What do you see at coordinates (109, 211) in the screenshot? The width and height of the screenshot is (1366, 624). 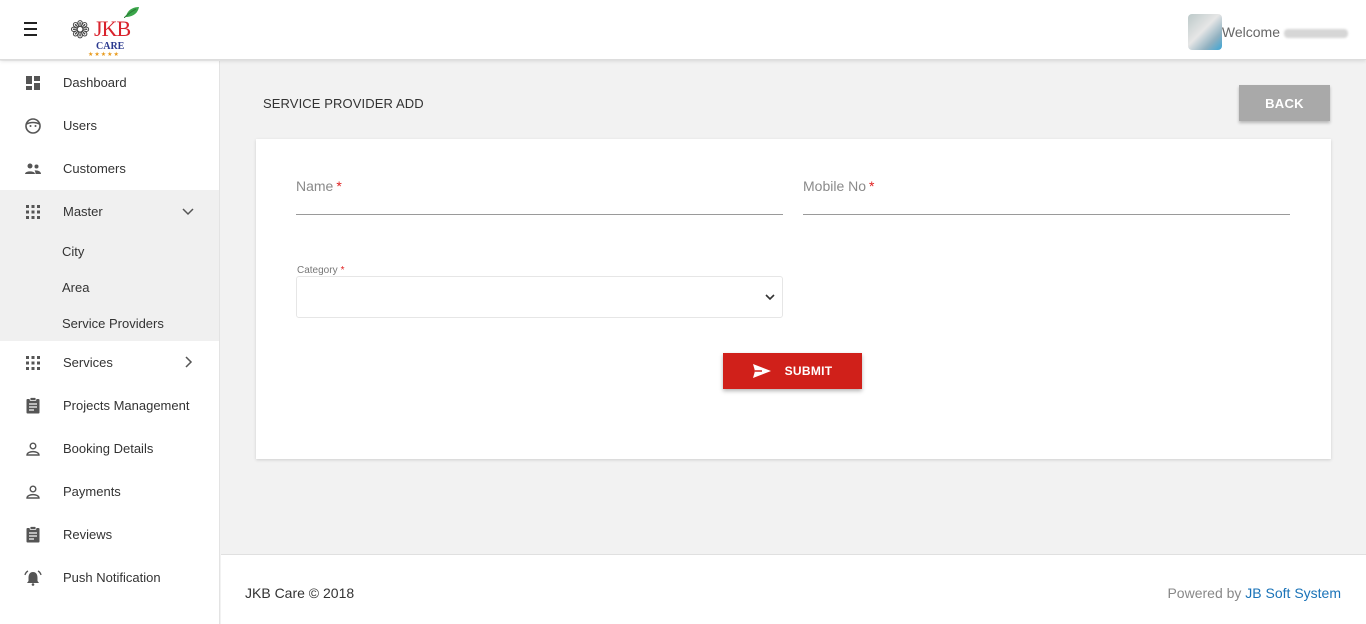 I see `sidebar-item-master: Master` at bounding box center [109, 211].